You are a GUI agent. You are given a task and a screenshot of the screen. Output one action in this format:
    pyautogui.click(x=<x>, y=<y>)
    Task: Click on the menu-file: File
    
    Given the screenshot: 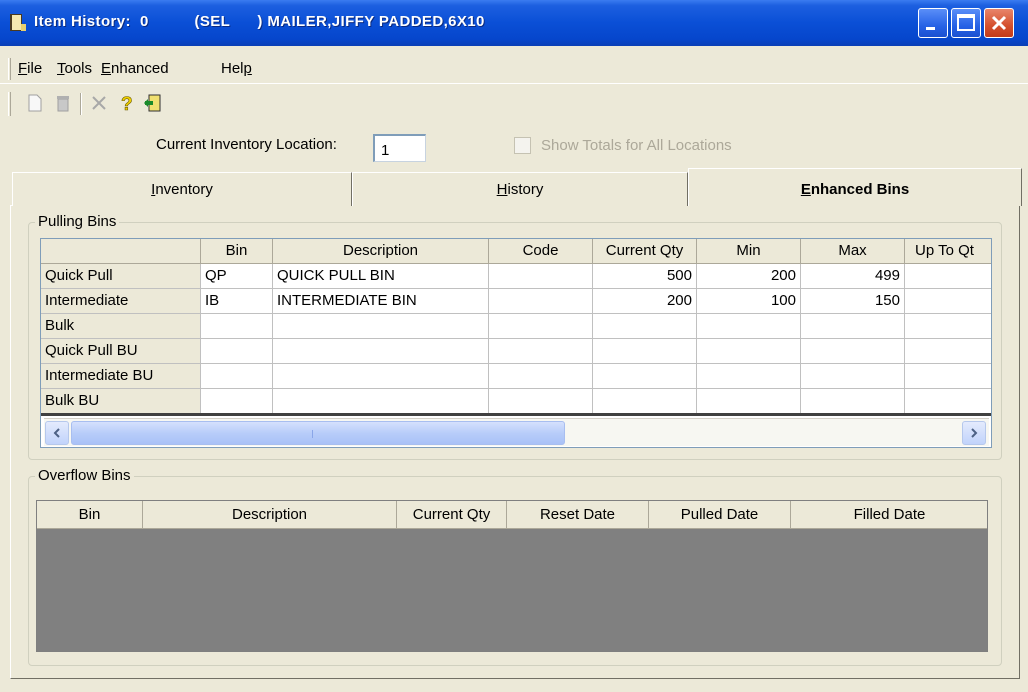 What is the action you would take?
    pyautogui.click(x=30, y=68)
    